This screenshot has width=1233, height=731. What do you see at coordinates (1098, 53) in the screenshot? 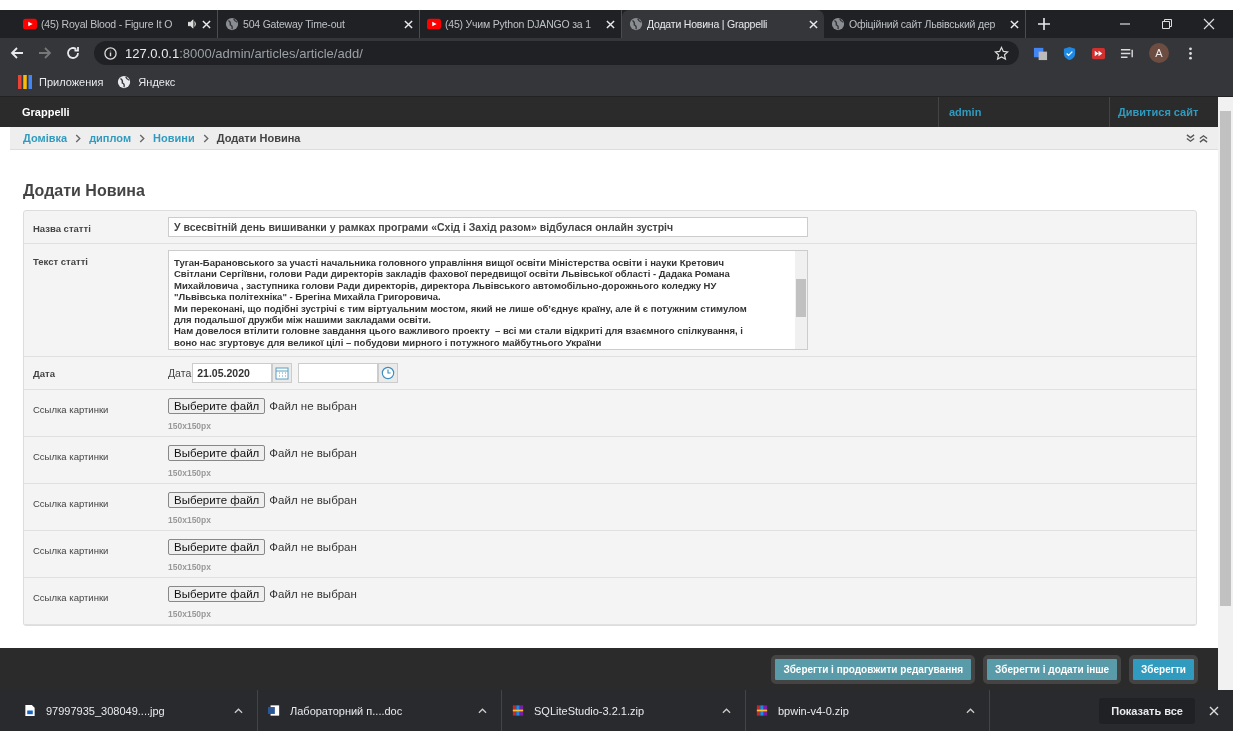
I see `extension-icon` at bounding box center [1098, 53].